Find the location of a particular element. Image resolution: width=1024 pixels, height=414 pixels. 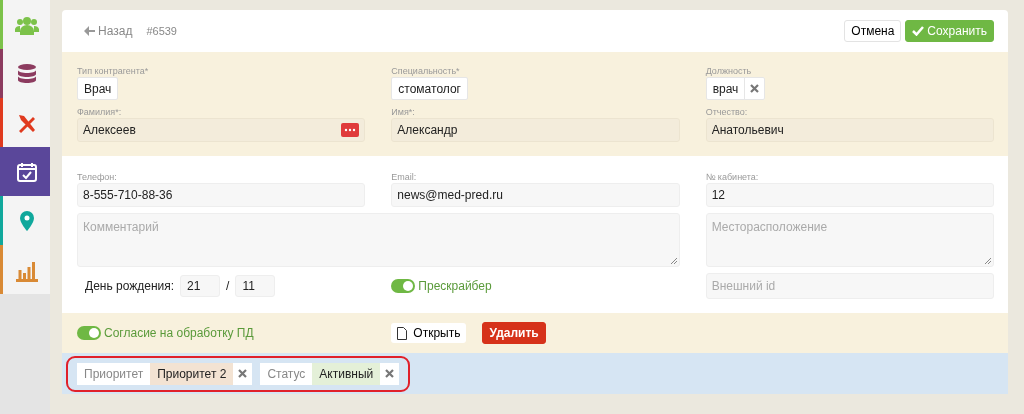

filter-tag: Приоритет Приоритет 2 is located at coordinates (165, 373).